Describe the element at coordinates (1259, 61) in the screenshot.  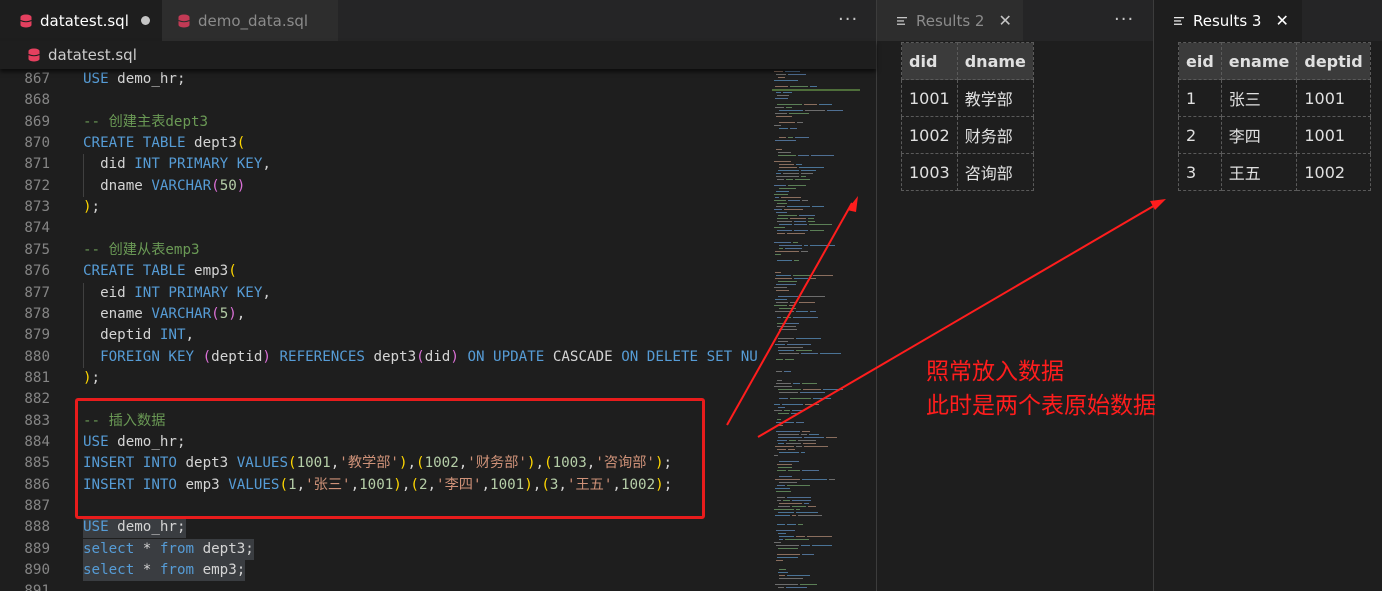
I see `column-header: ename` at that location.